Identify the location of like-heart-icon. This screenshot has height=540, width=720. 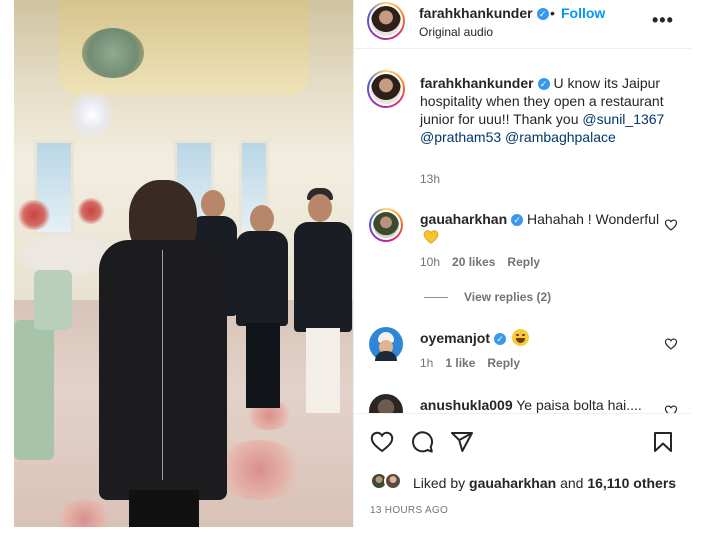
(382, 442).